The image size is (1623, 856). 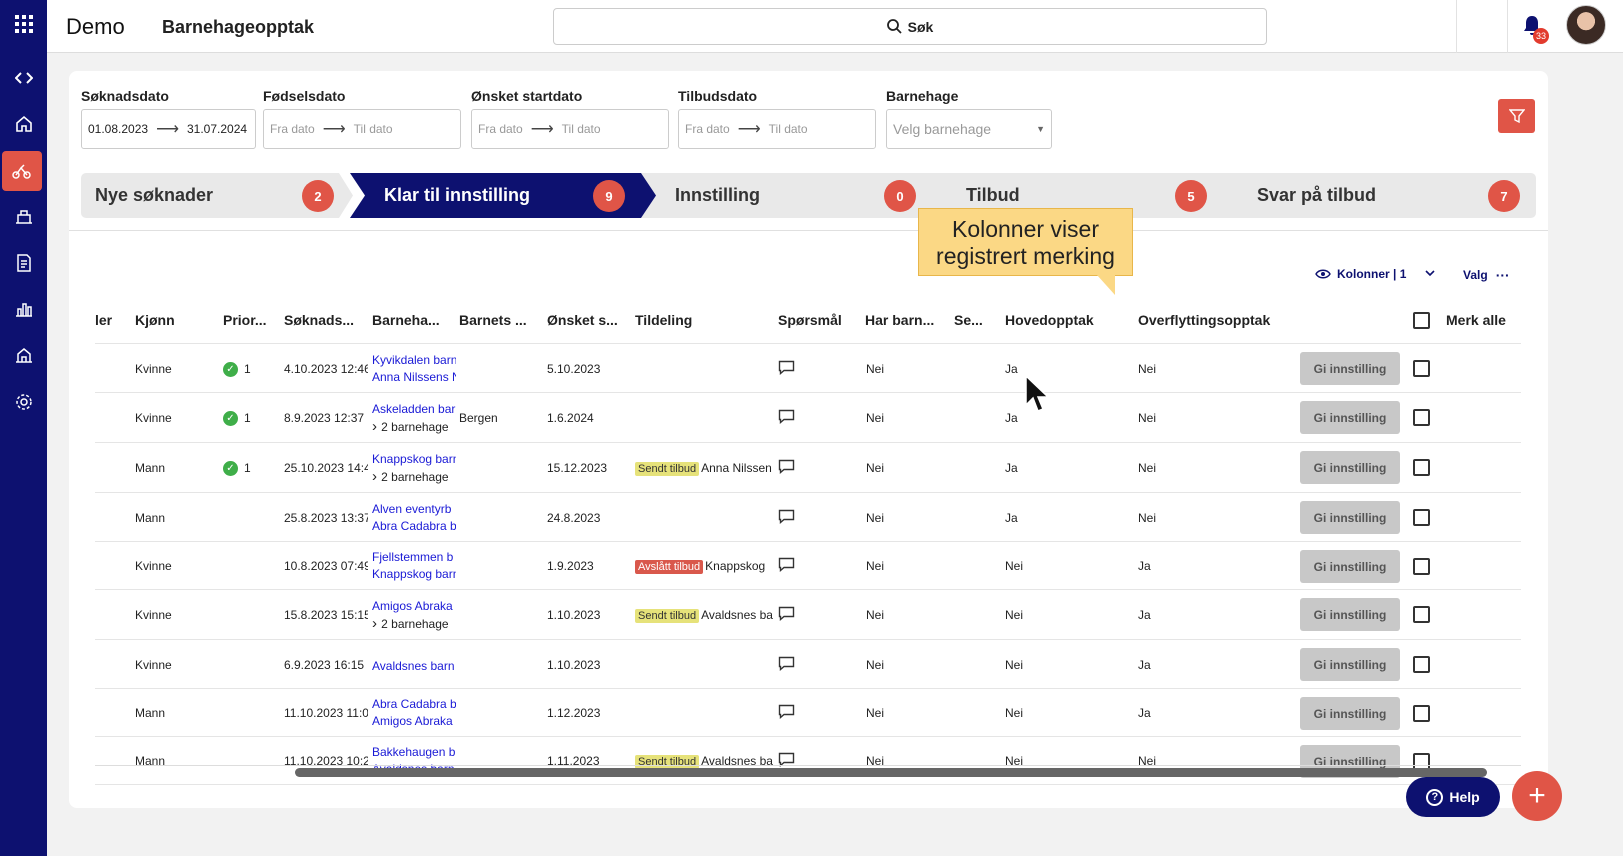 What do you see at coordinates (1537, 796) in the screenshot?
I see `add-button: +` at bounding box center [1537, 796].